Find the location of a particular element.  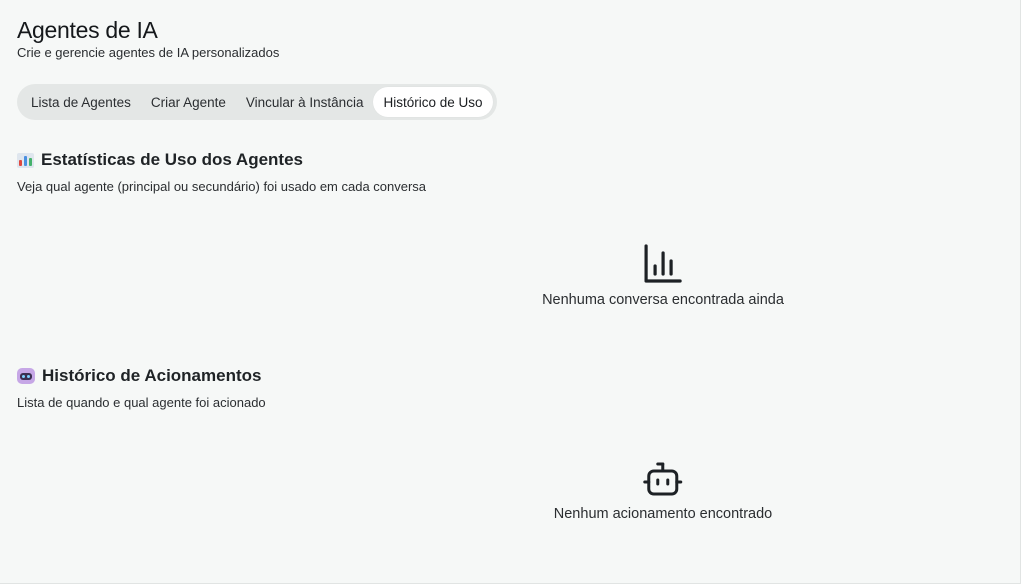

history-empty-text: Nenhum acionamento encontrado is located at coordinates (663, 514).